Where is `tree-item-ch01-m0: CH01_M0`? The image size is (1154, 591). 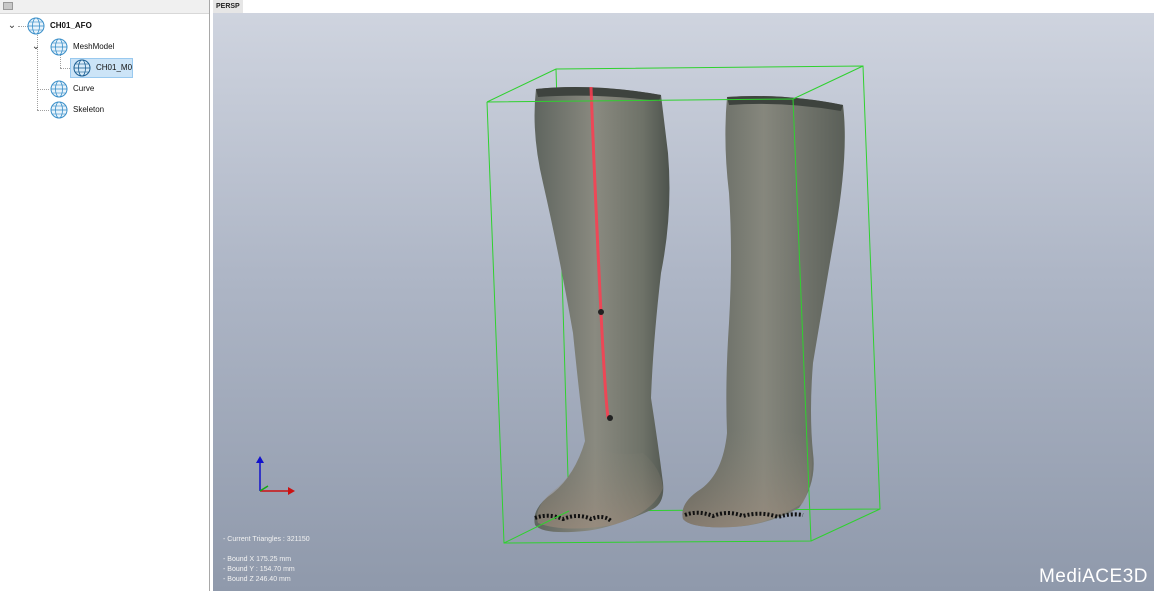 tree-item-ch01-m0: CH01_M0 is located at coordinates (104, 68).